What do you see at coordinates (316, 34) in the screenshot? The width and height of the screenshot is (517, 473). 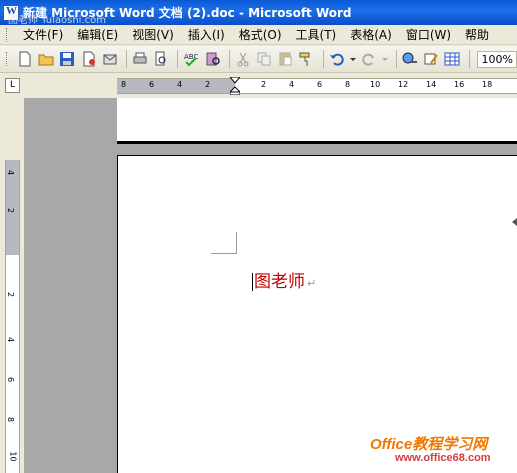 I see `menu-tools: 工具(T)` at bounding box center [316, 34].